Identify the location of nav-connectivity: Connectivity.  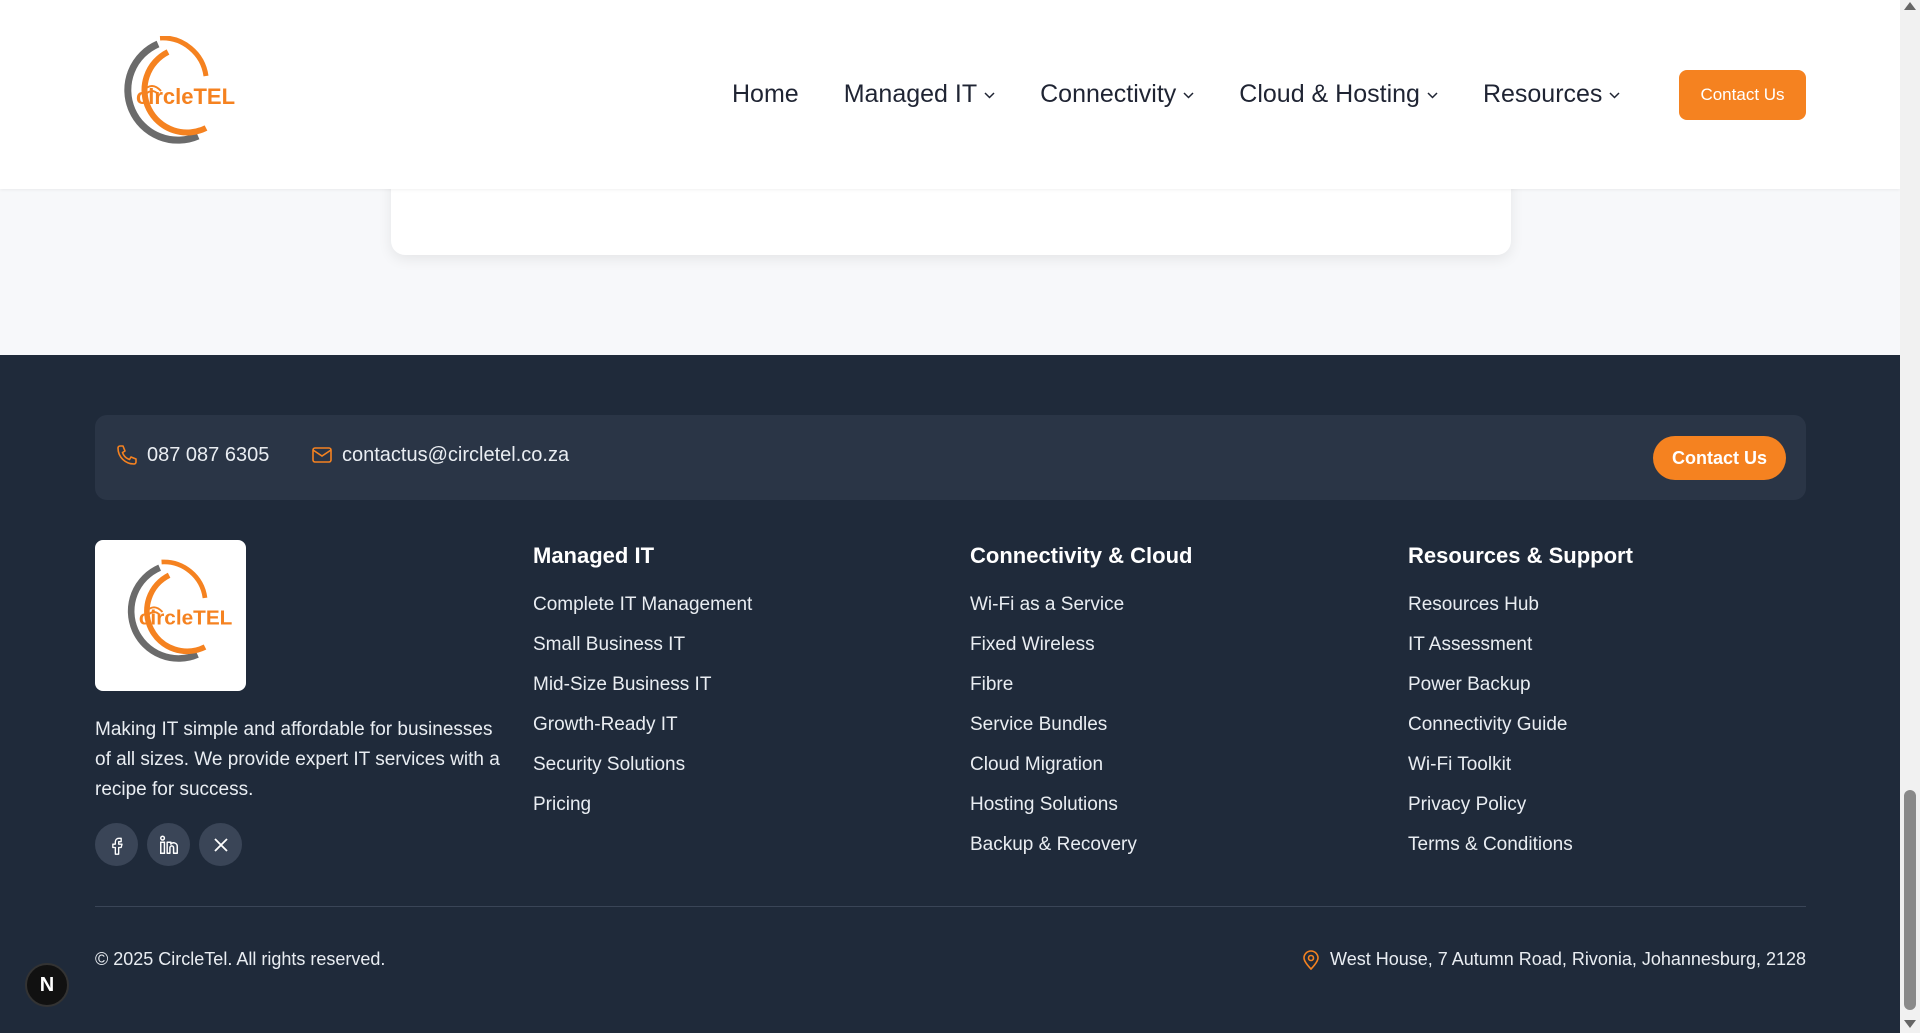
(1117, 94).